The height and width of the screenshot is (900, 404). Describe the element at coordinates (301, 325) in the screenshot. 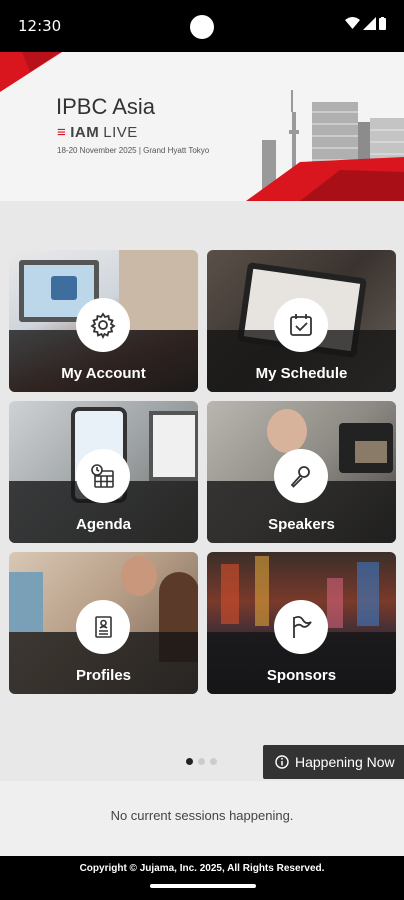

I see `calendar-check-icon` at that location.